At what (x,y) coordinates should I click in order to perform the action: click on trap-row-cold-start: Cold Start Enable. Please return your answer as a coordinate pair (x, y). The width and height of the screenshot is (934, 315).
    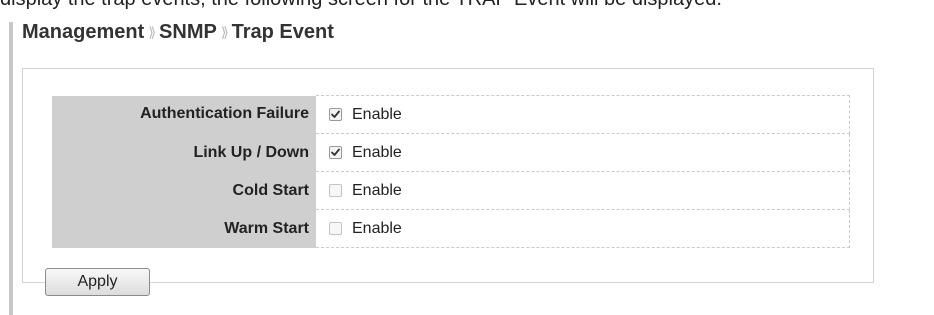
    Looking at the image, I should click on (451, 190).